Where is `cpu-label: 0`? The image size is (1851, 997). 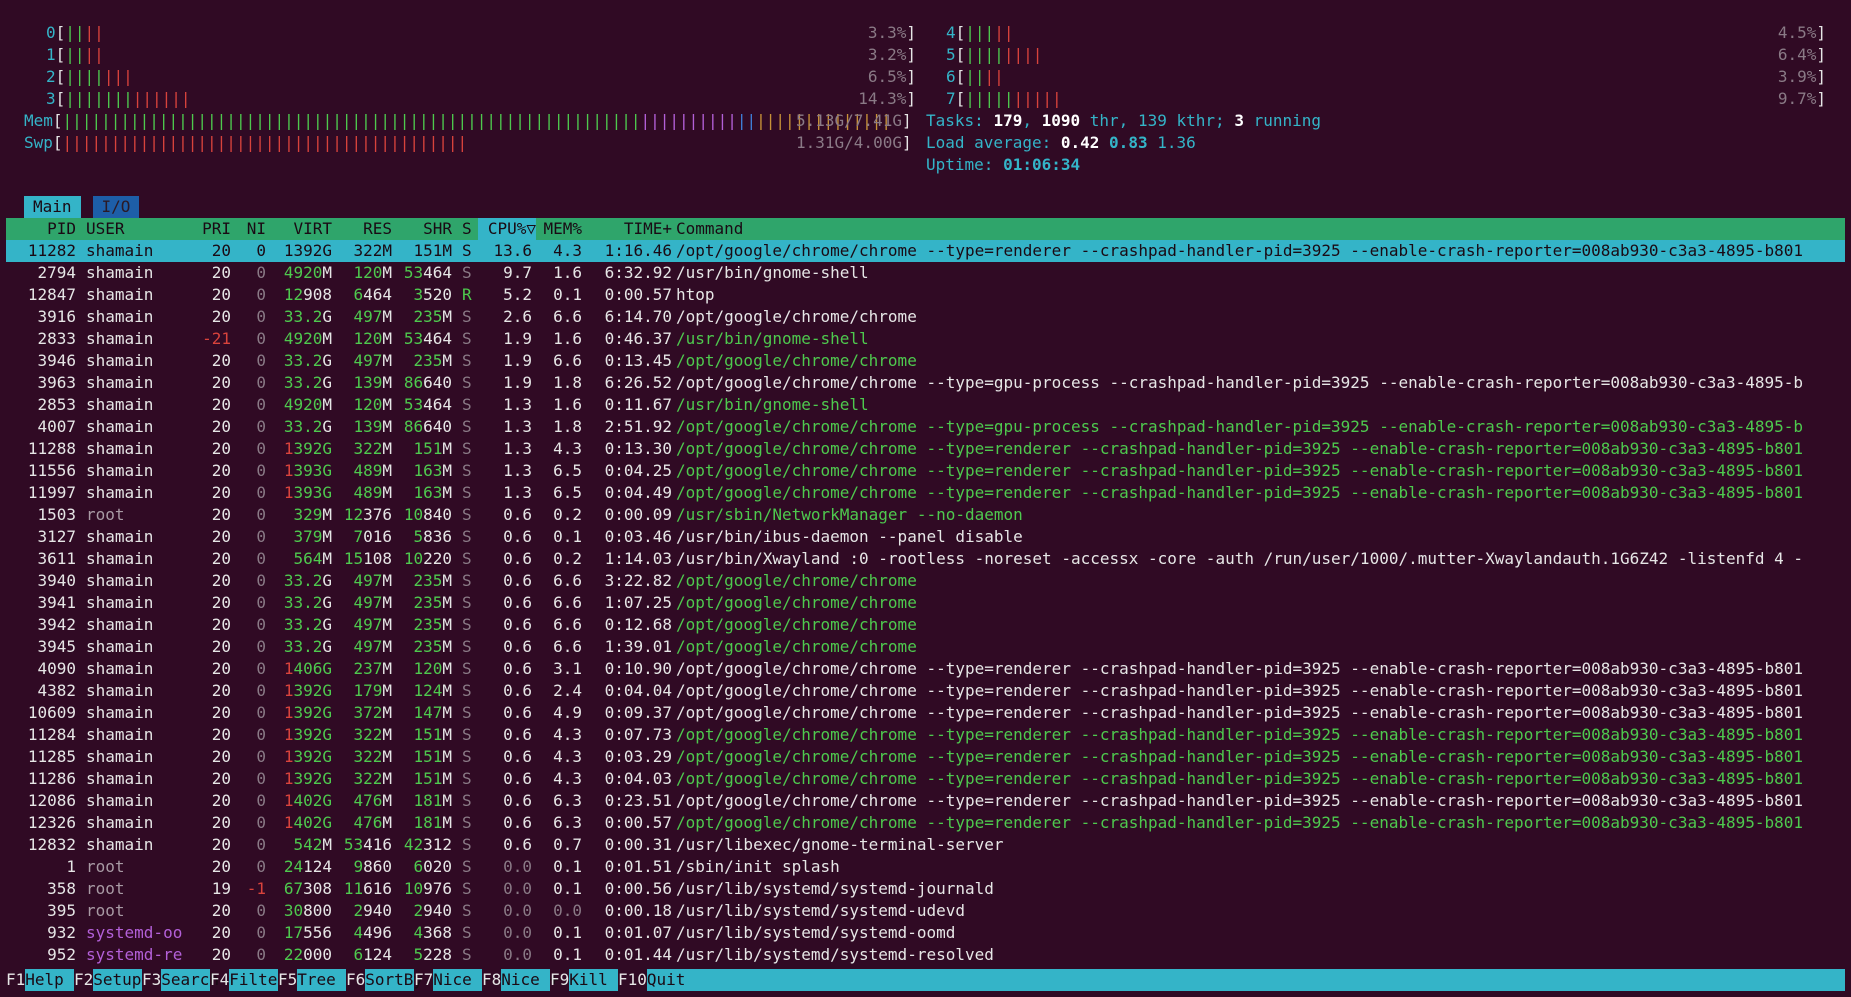 cpu-label: 0 is located at coordinates (51, 32).